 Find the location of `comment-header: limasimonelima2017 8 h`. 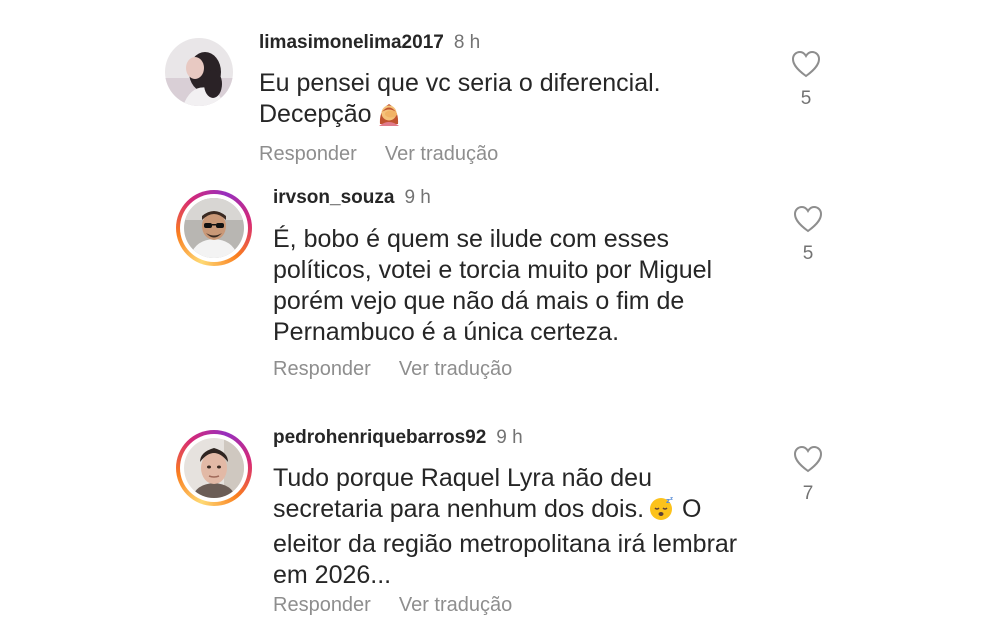

comment-header: limasimonelima2017 8 h is located at coordinates (369, 43).